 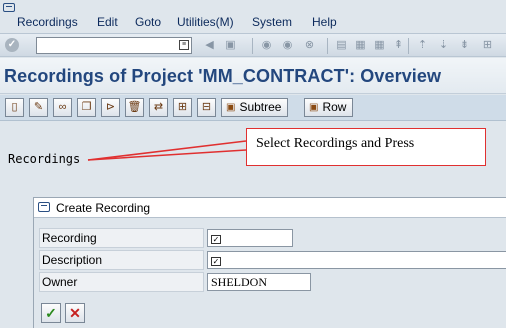 What do you see at coordinates (106, 46) in the screenshot?
I see `command-input` at bounding box center [106, 46].